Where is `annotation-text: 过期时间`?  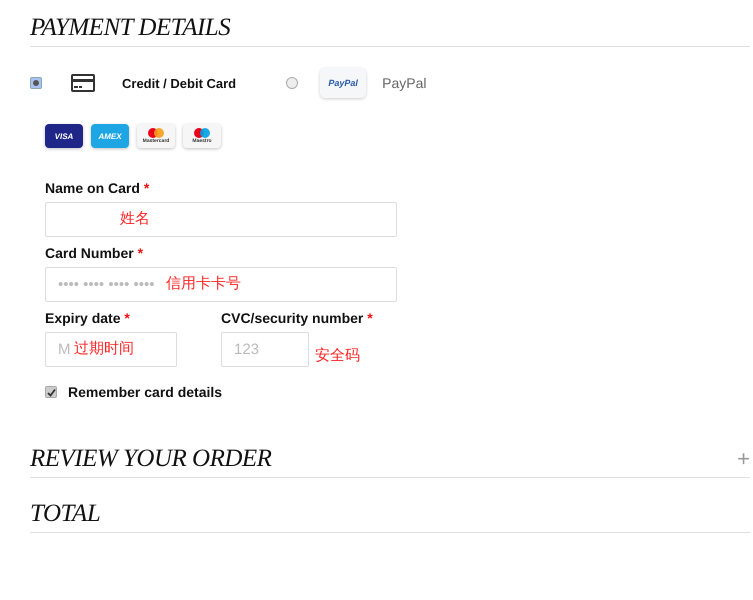
annotation-text: 过期时间 is located at coordinates (104, 348).